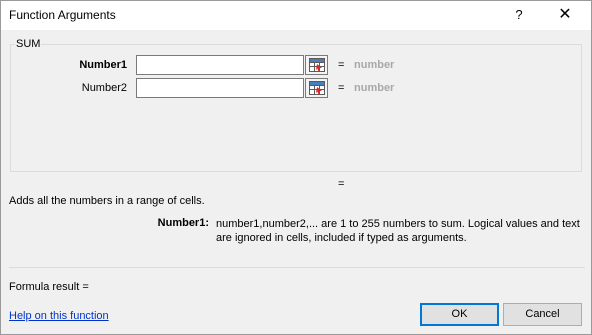 The image size is (592, 335). Describe the element at coordinates (297, 267) in the screenshot. I see `divider` at that location.